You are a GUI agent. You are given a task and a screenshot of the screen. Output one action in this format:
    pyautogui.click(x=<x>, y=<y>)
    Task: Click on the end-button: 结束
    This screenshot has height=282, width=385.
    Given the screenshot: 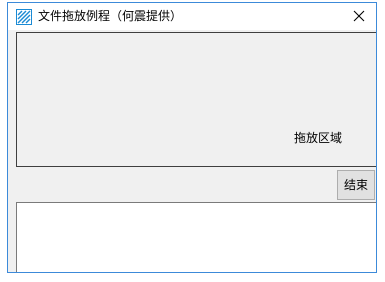 What is the action you would take?
    pyautogui.click(x=356, y=185)
    